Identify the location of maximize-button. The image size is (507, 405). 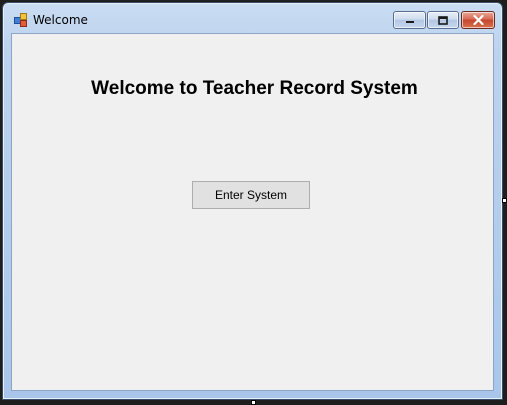
(443, 20).